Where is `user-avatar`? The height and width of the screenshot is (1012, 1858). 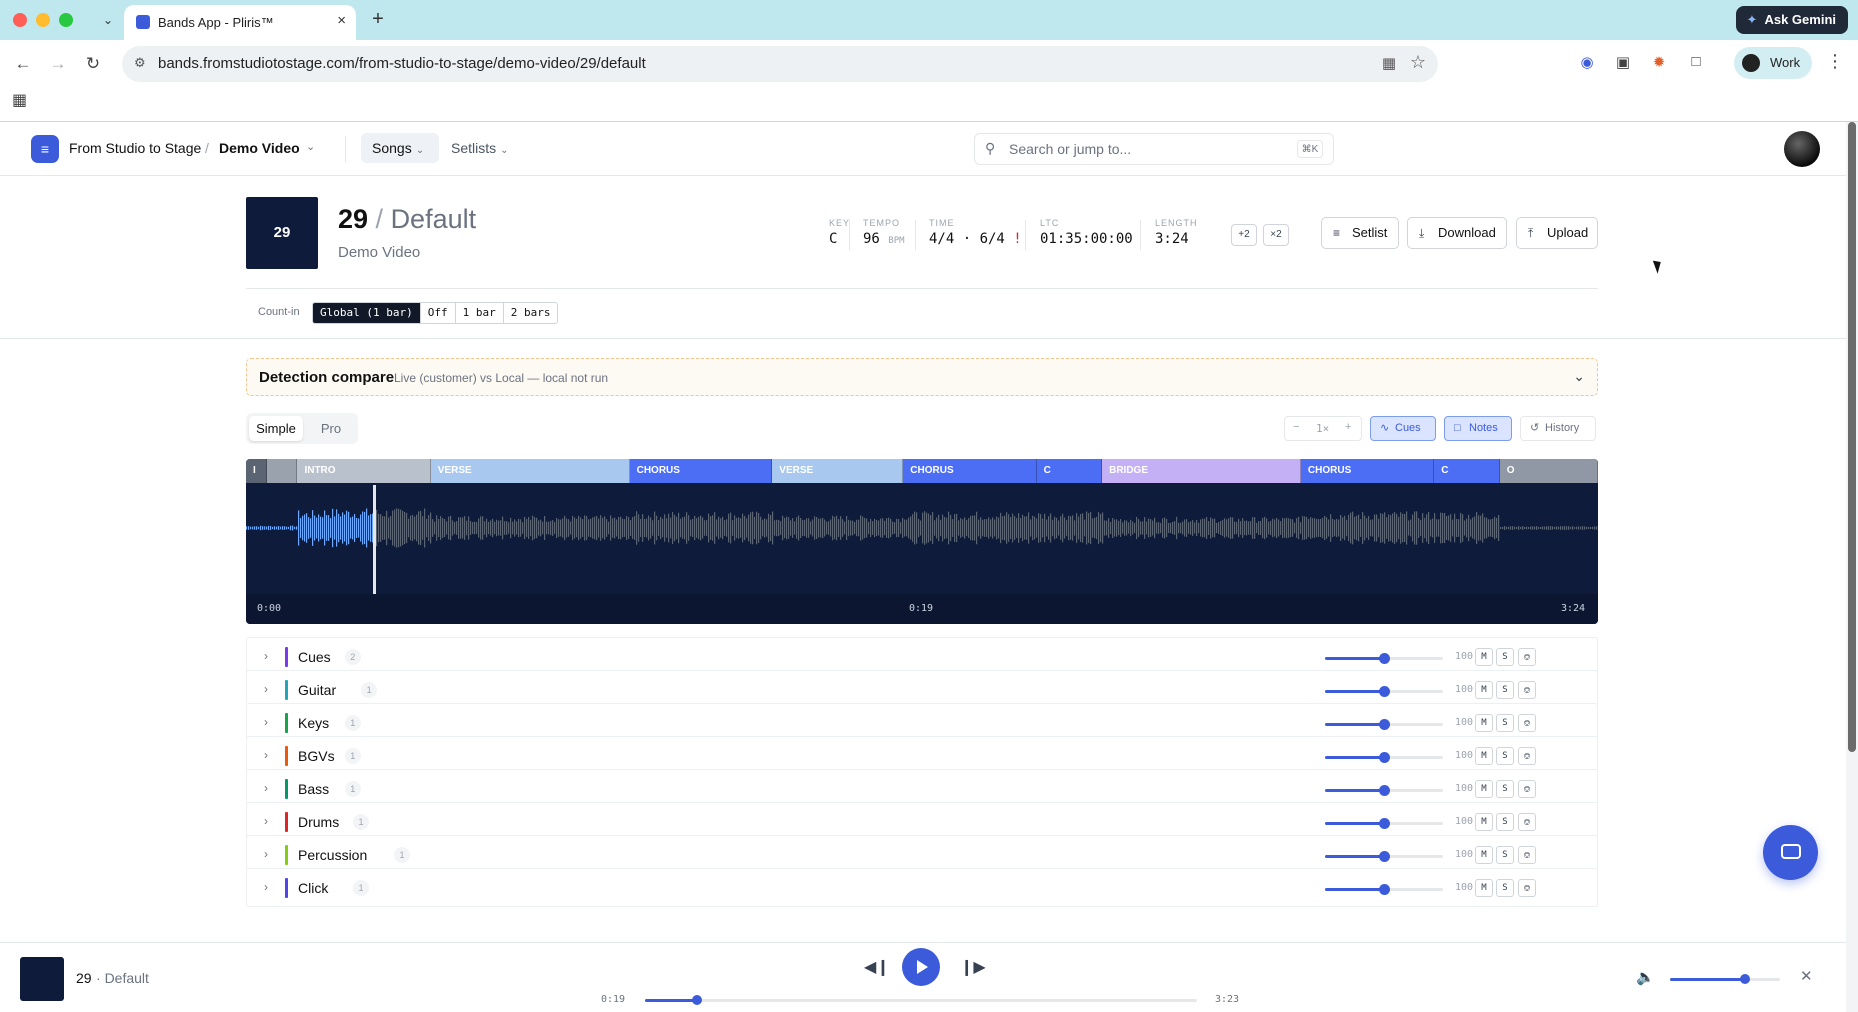
user-avatar is located at coordinates (1802, 149).